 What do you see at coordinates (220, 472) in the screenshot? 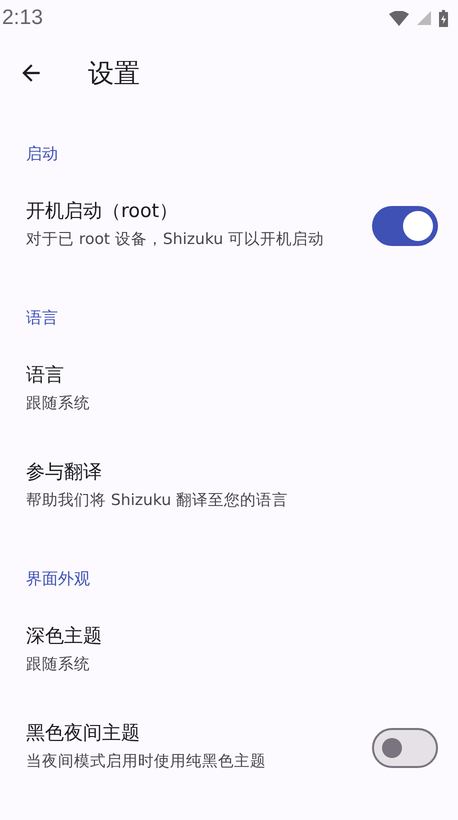
I see `setting-title: 参与翻译` at bounding box center [220, 472].